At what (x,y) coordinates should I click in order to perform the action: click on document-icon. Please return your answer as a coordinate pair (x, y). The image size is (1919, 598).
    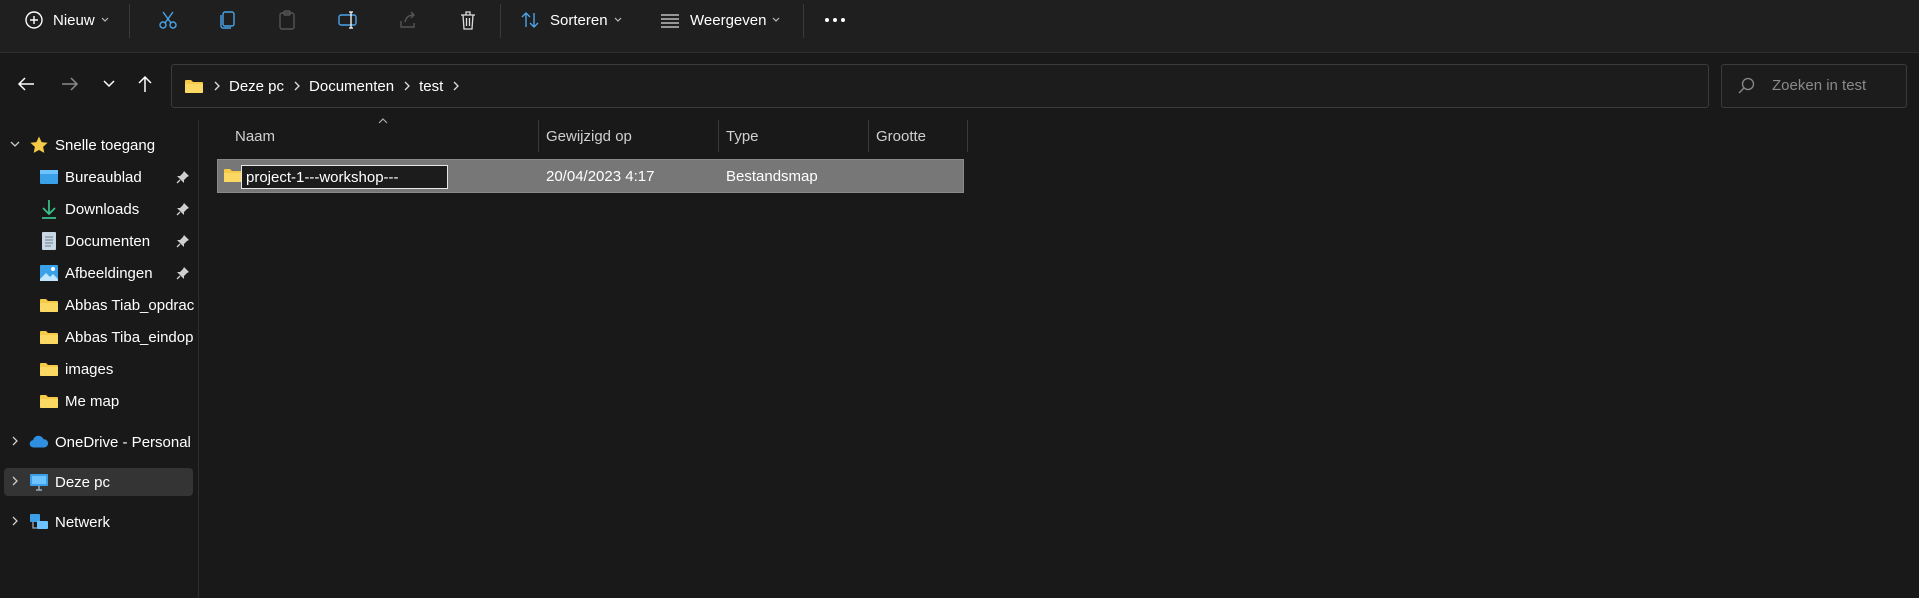
    Looking at the image, I should click on (49, 241).